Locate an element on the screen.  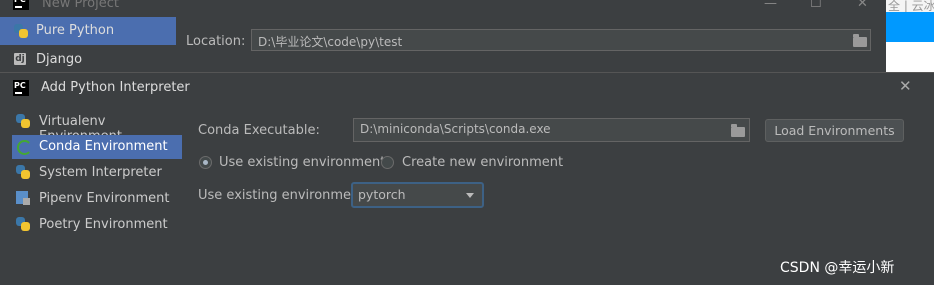
create-new-radio-label: Create new environment is located at coordinates (482, 162).